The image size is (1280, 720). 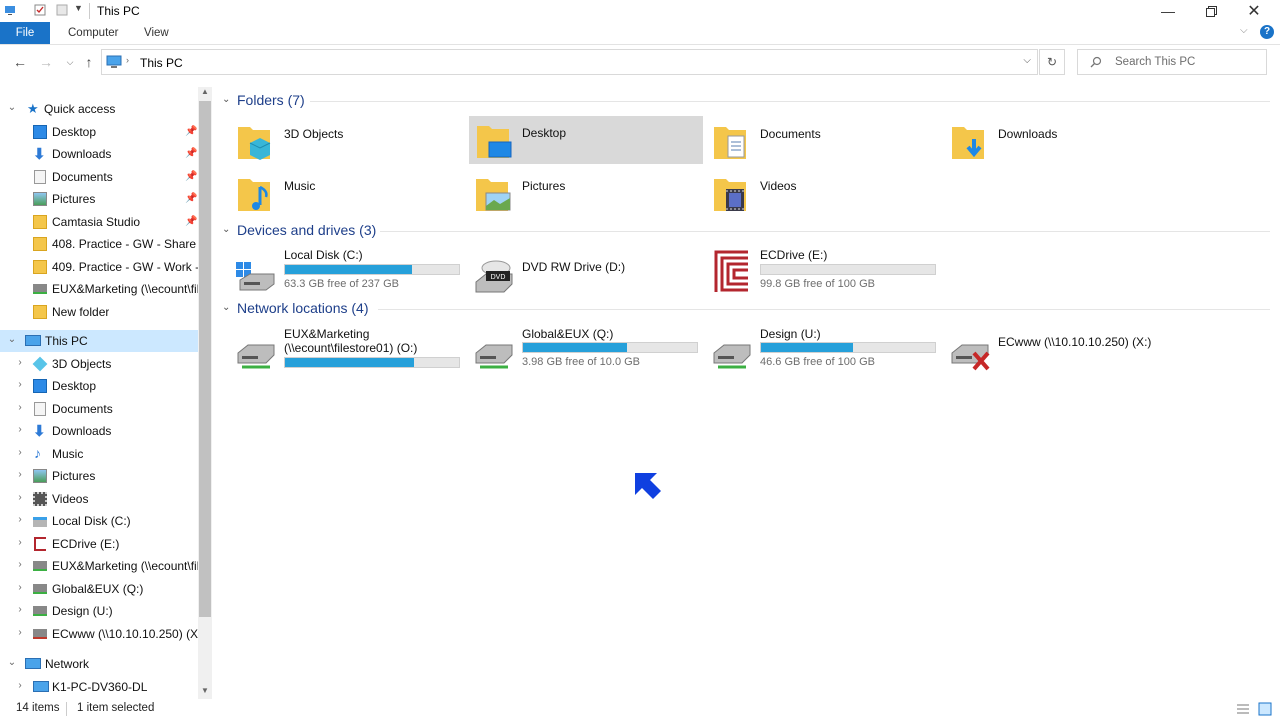 I want to click on nav-network-pc: › K1-PC-DV360-DL, so click(x=99, y=687).